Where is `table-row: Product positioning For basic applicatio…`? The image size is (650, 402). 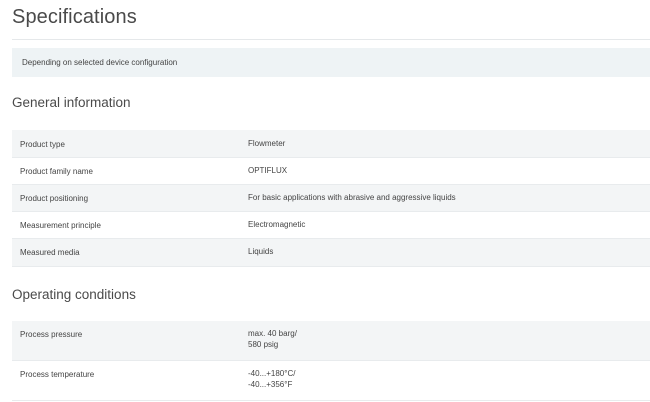 table-row: Product positioning For basic applicatio… is located at coordinates (331, 198).